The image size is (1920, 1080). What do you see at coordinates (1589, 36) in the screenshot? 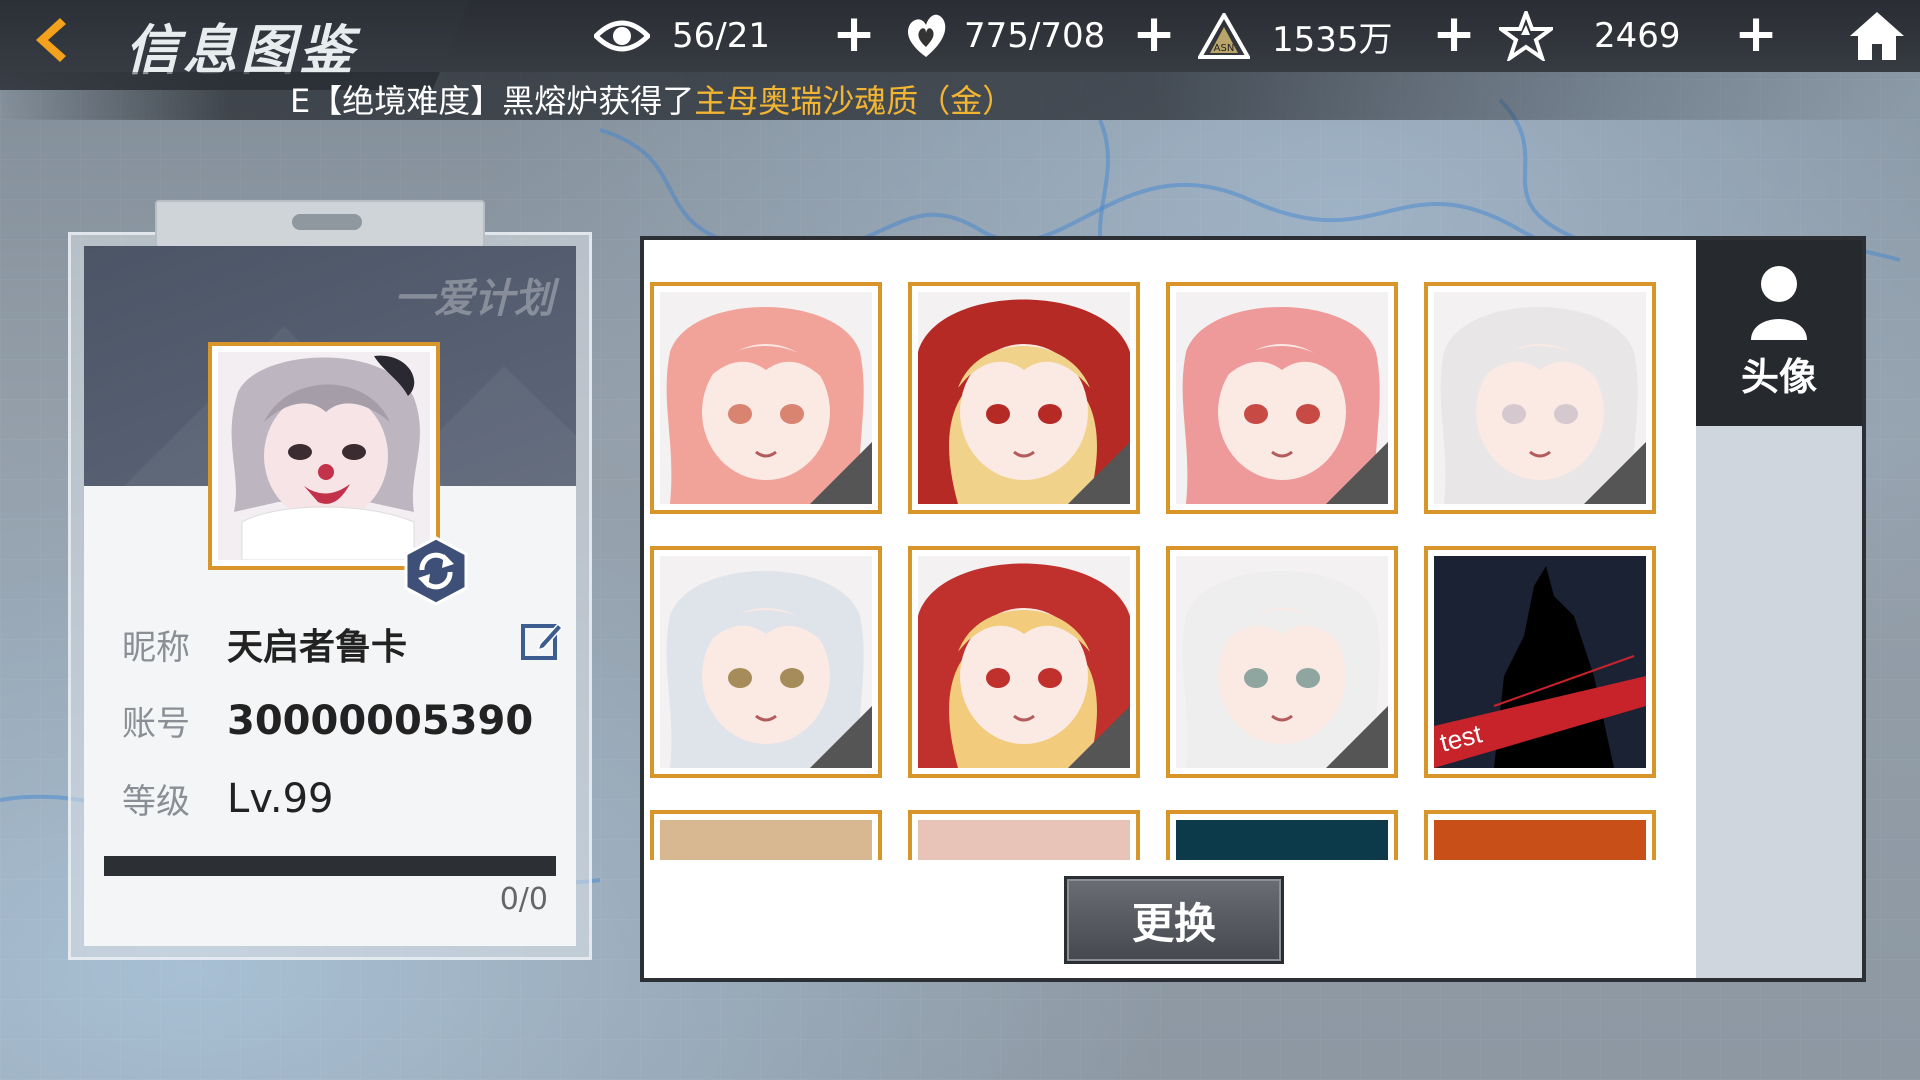
I see `resource-star: 2469` at bounding box center [1589, 36].